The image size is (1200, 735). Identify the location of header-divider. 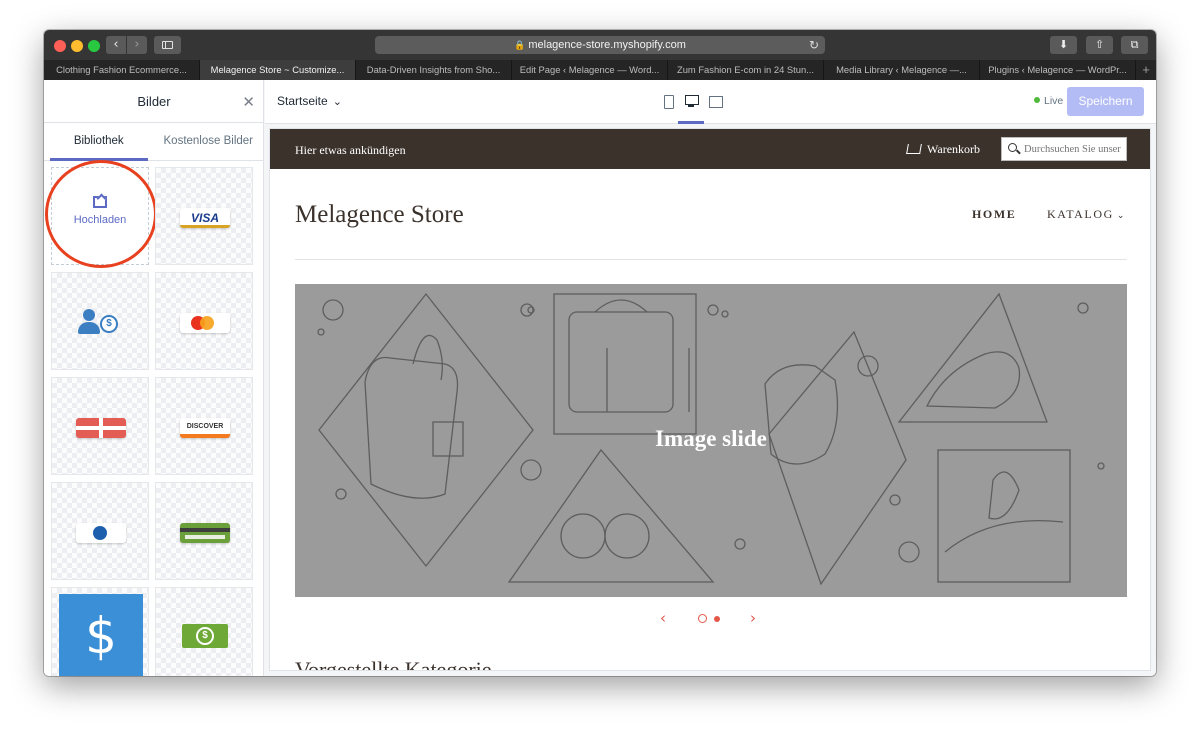
(711, 259).